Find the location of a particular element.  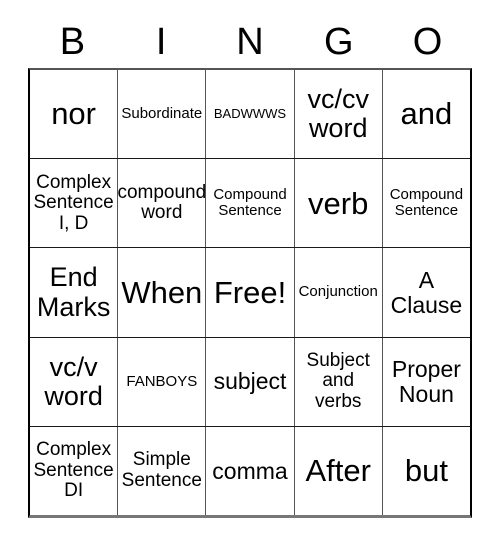

bingo-cell: and is located at coordinates (426, 114).